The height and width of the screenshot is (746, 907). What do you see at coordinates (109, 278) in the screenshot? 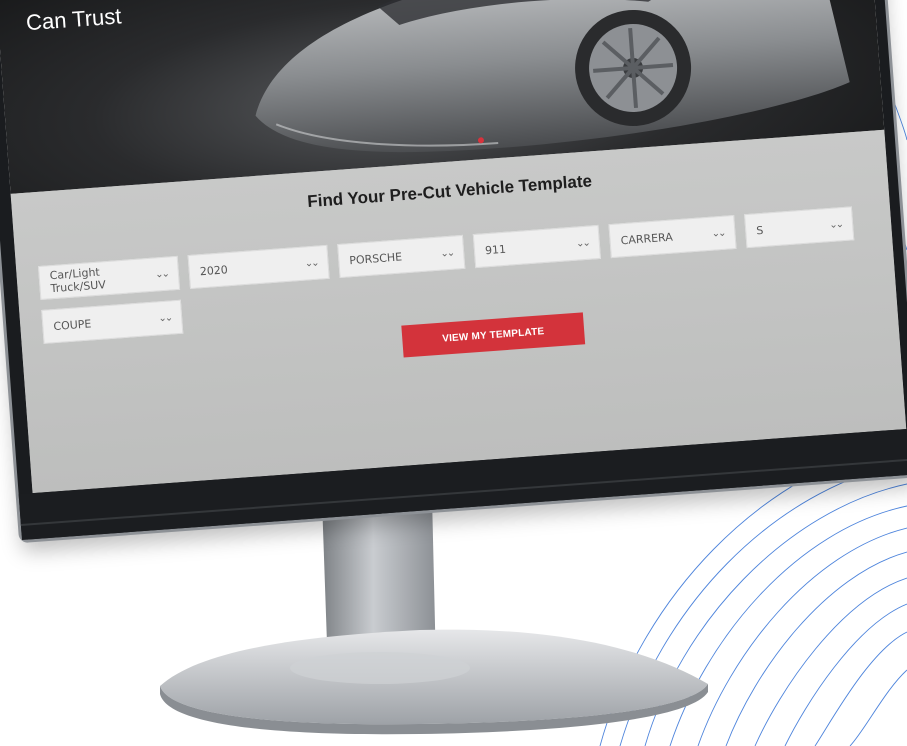
I see `vehicle-type-select: Car/Light Truck/SUV ⌄⌄` at bounding box center [109, 278].